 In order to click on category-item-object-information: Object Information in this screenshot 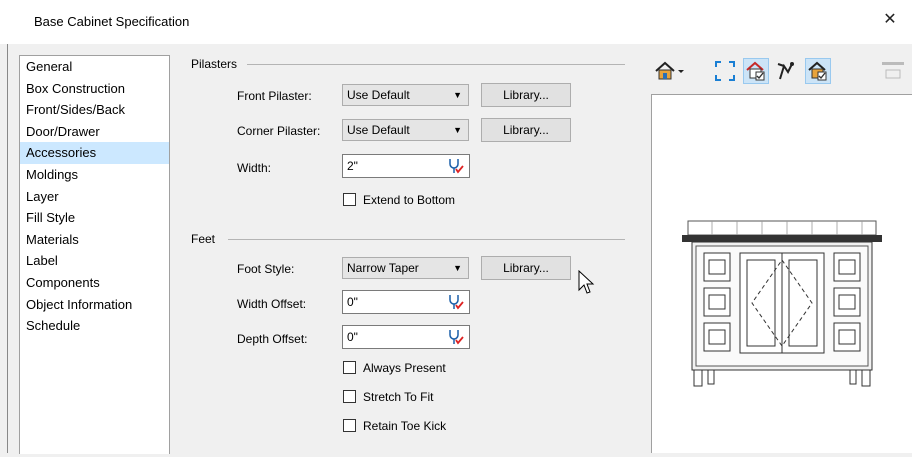, I will do `click(94, 305)`.